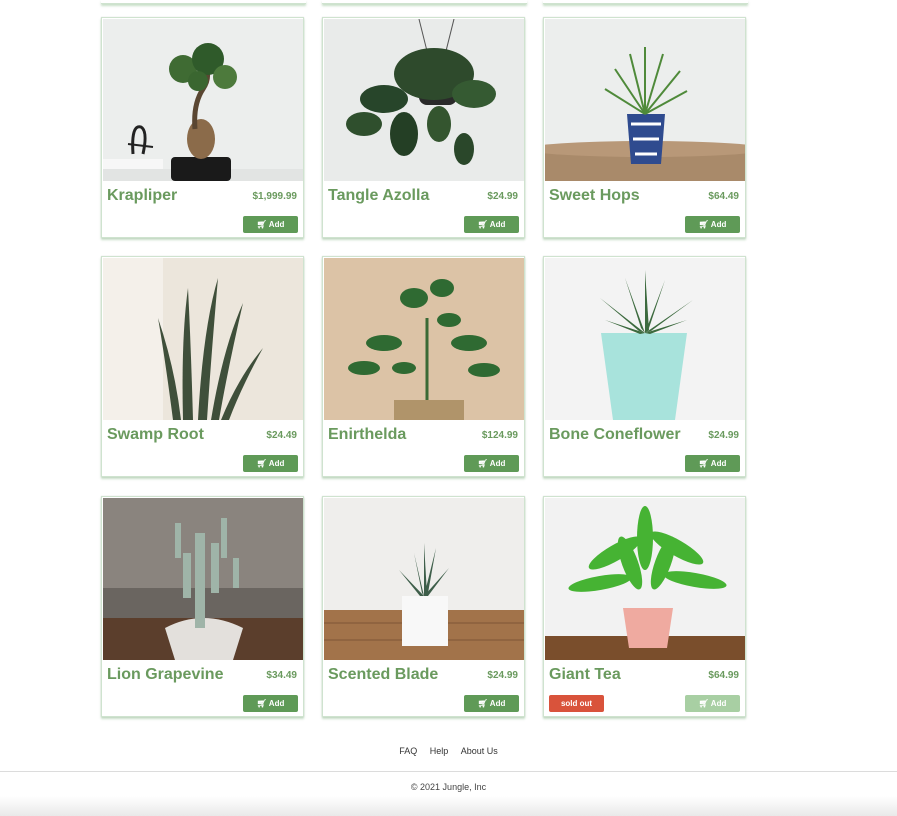 This screenshot has width=897, height=816. Describe the element at coordinates (585, 674) in the screenshot. I see `product-name: Giant Tea` at that location.